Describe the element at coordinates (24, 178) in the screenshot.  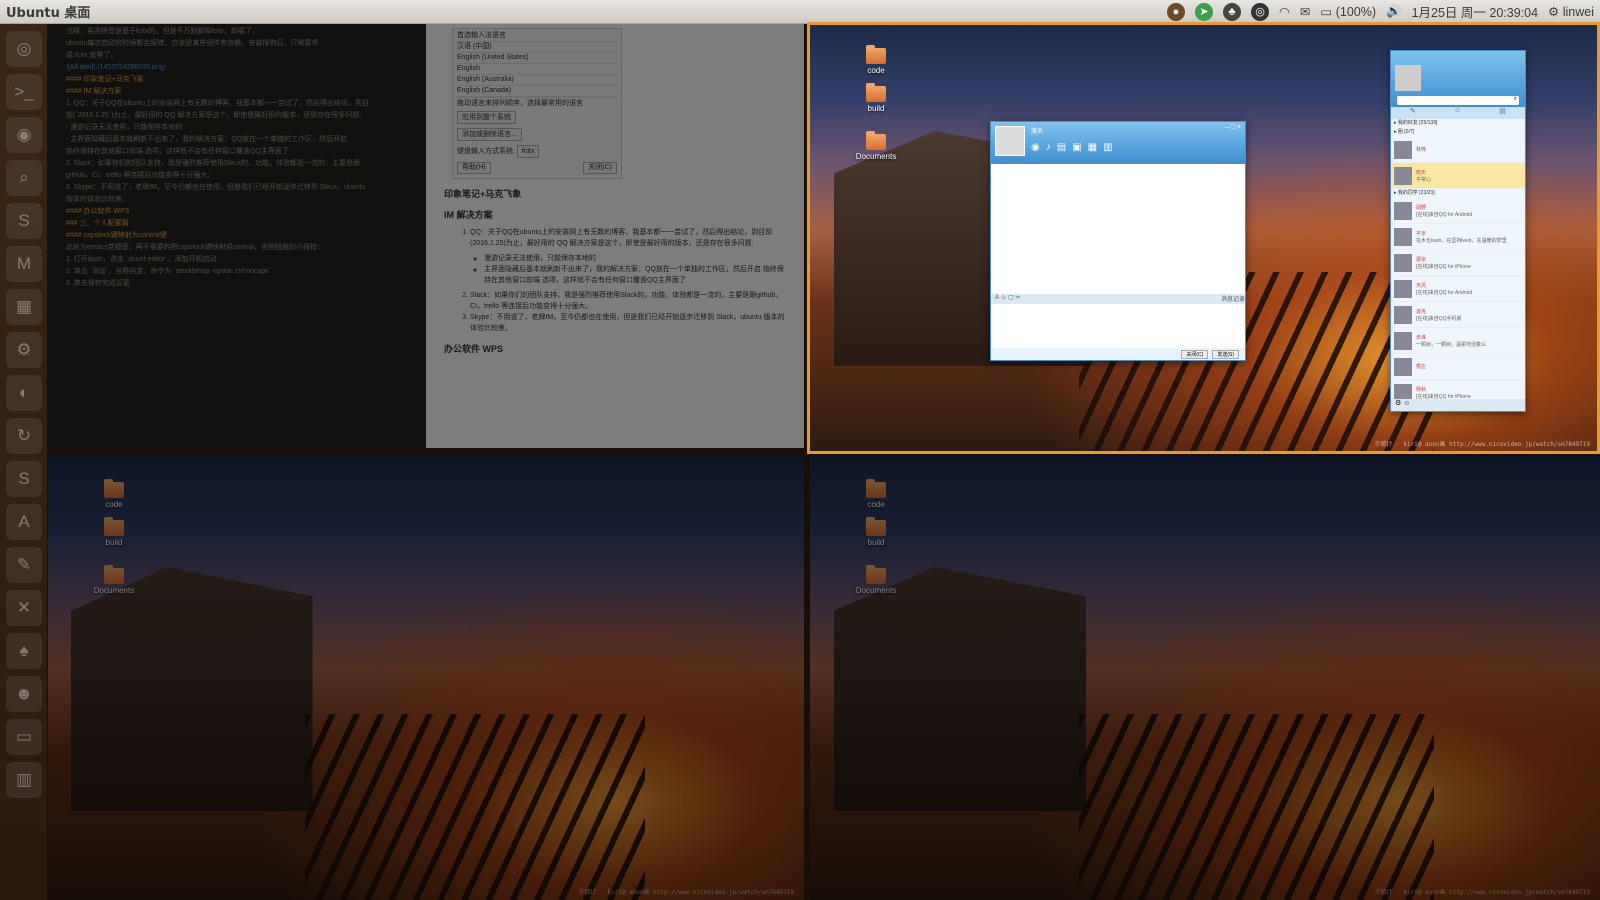
I see `search-icon: ⌕` at that location.